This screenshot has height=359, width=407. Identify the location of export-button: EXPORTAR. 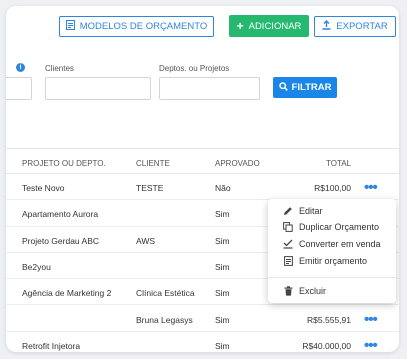
(355, 26).